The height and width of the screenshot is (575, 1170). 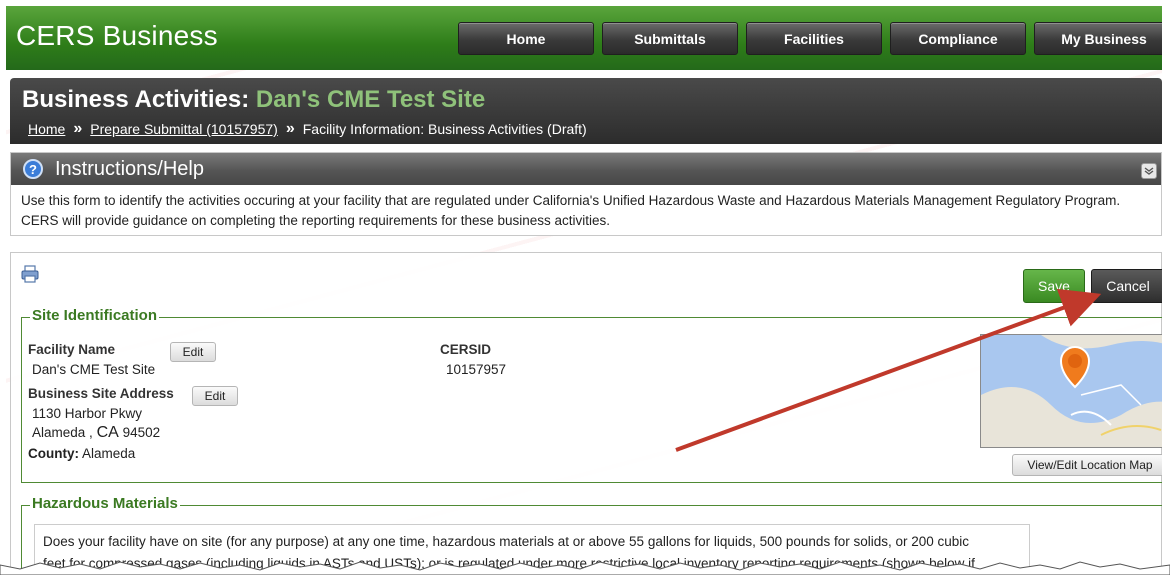 What do you see at coordinates (107, 432) in the screenshot?
I see `address-state: CA` at bounding box center [107, 432].